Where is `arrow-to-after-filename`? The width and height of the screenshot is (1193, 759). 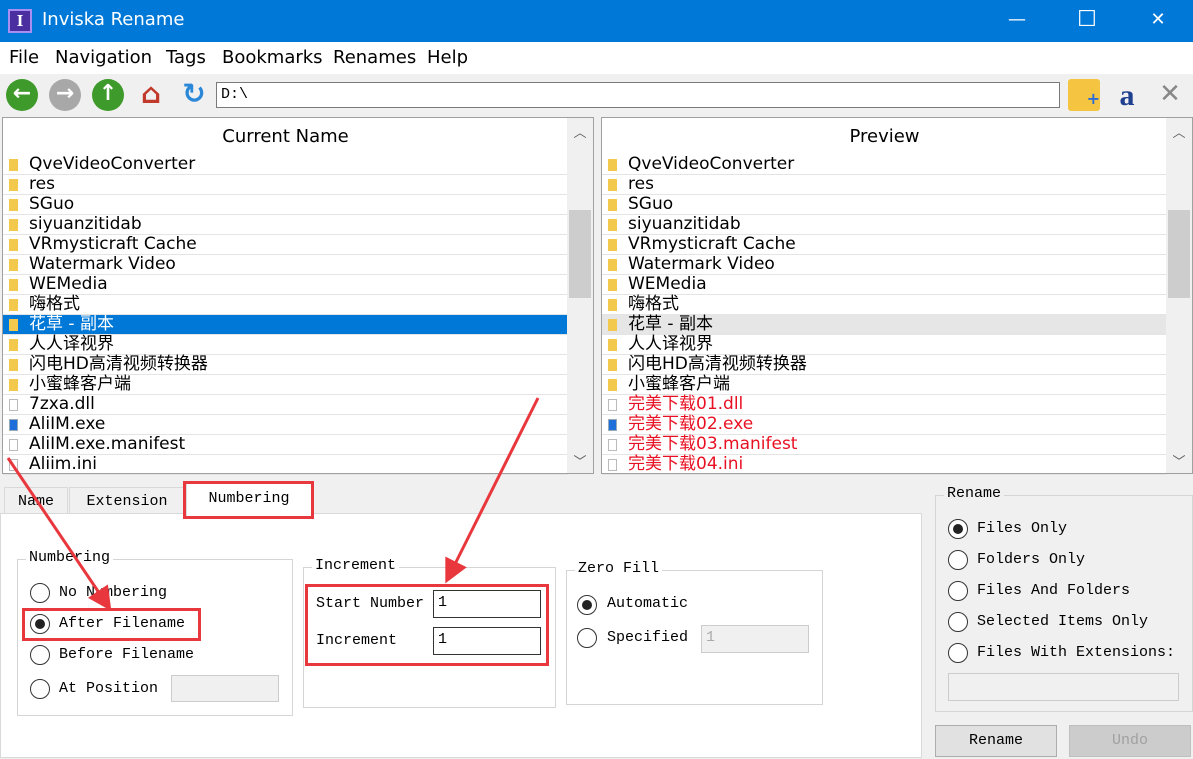
arrow-to-after-filename is located at coordinates (59, 534).